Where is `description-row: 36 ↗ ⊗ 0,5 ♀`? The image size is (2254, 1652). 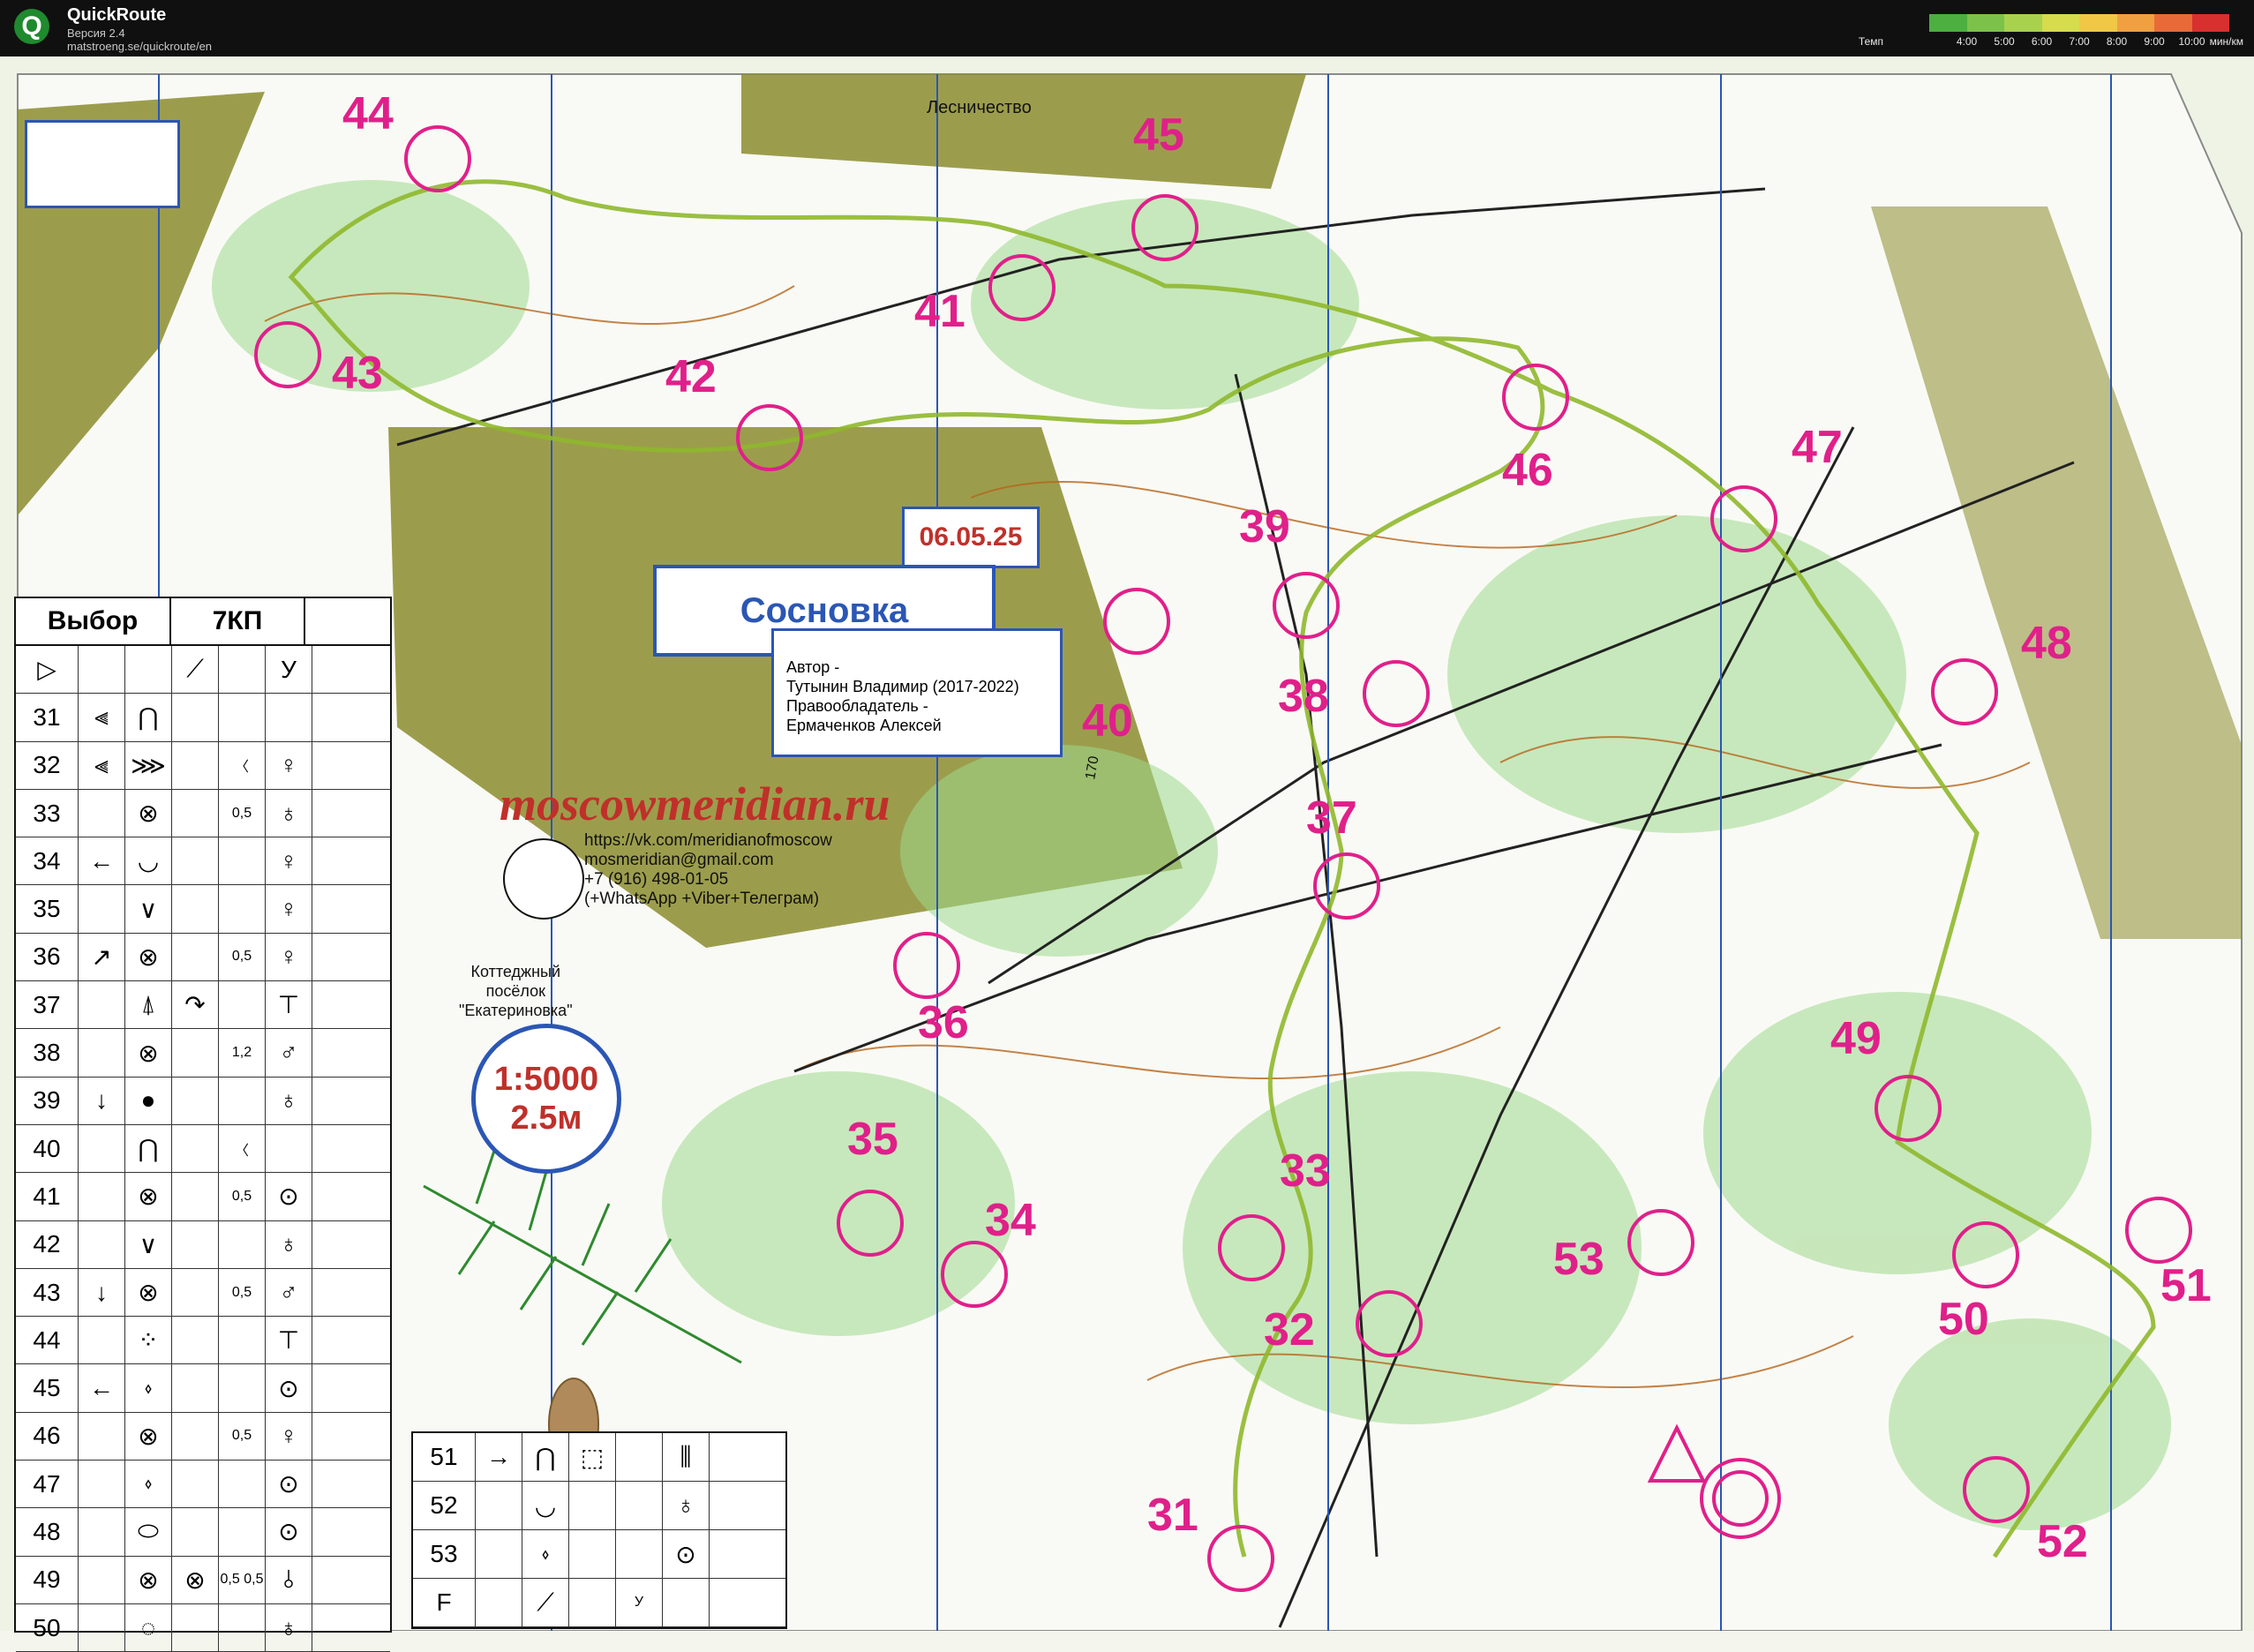 description-row: 36 ↗ ⊗ 0,5 ♀ is located at coordinates (203, 958).